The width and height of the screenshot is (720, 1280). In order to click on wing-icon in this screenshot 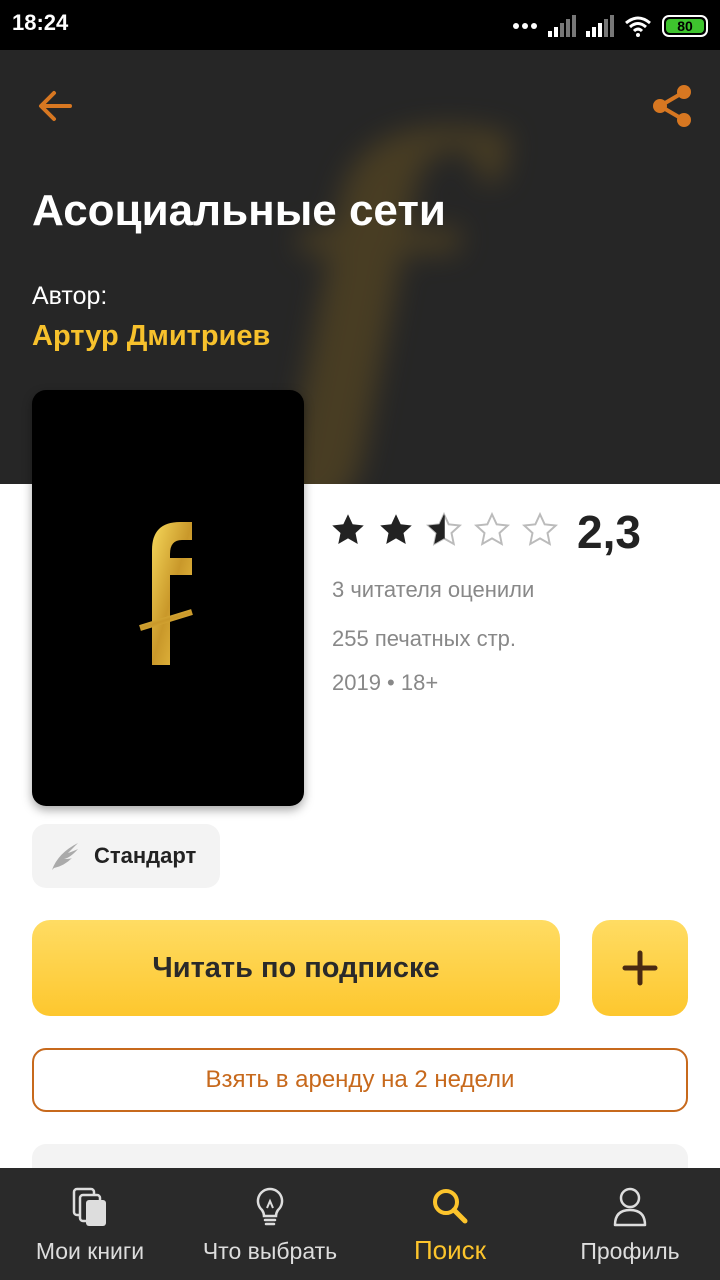, I will do `click(65, 856)`.